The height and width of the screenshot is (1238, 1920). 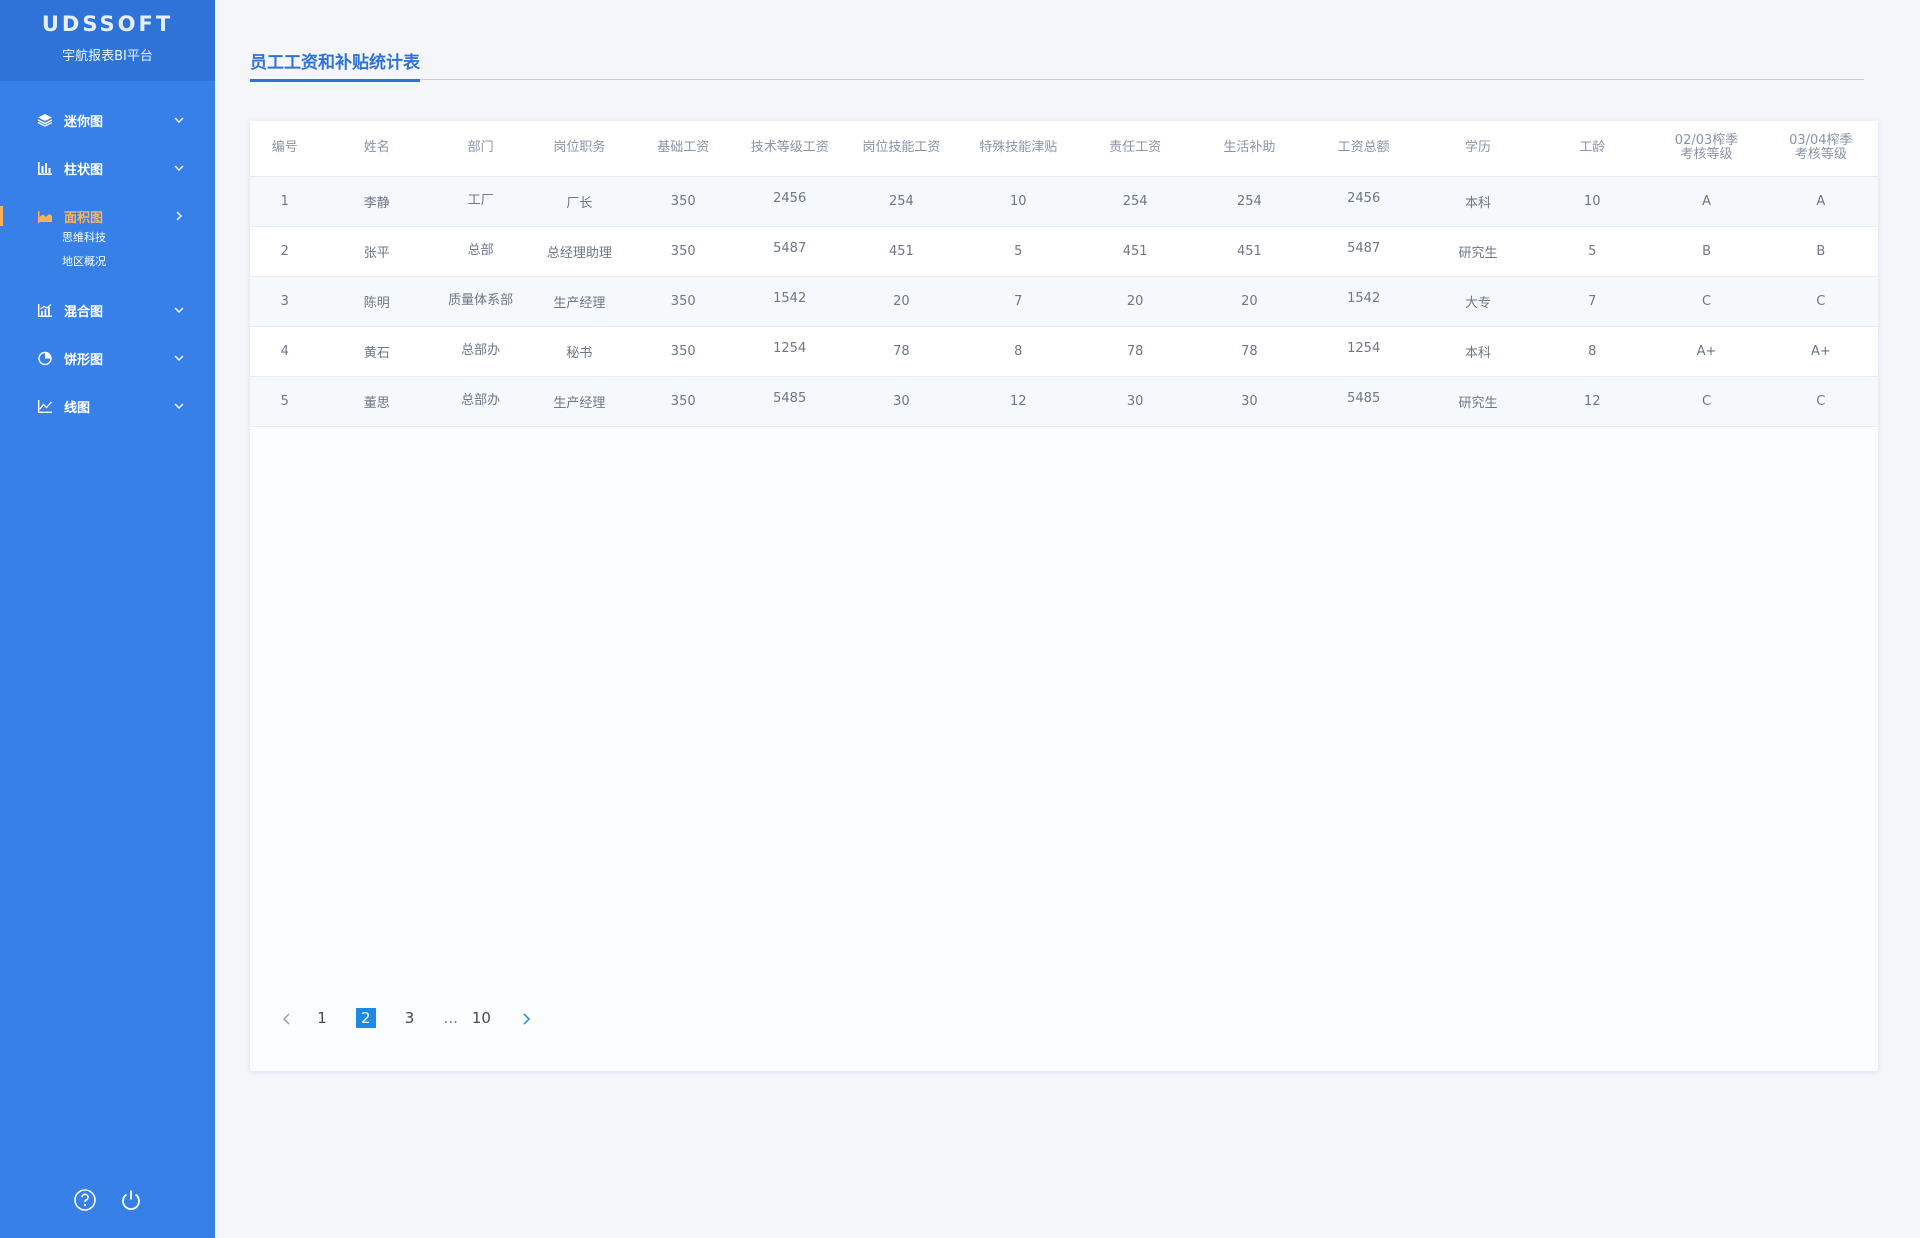 What do you see at coordinates (1135, 149) in the screenshot?
I see `column-header: 责任工资` at bounding box center [1135, 149].